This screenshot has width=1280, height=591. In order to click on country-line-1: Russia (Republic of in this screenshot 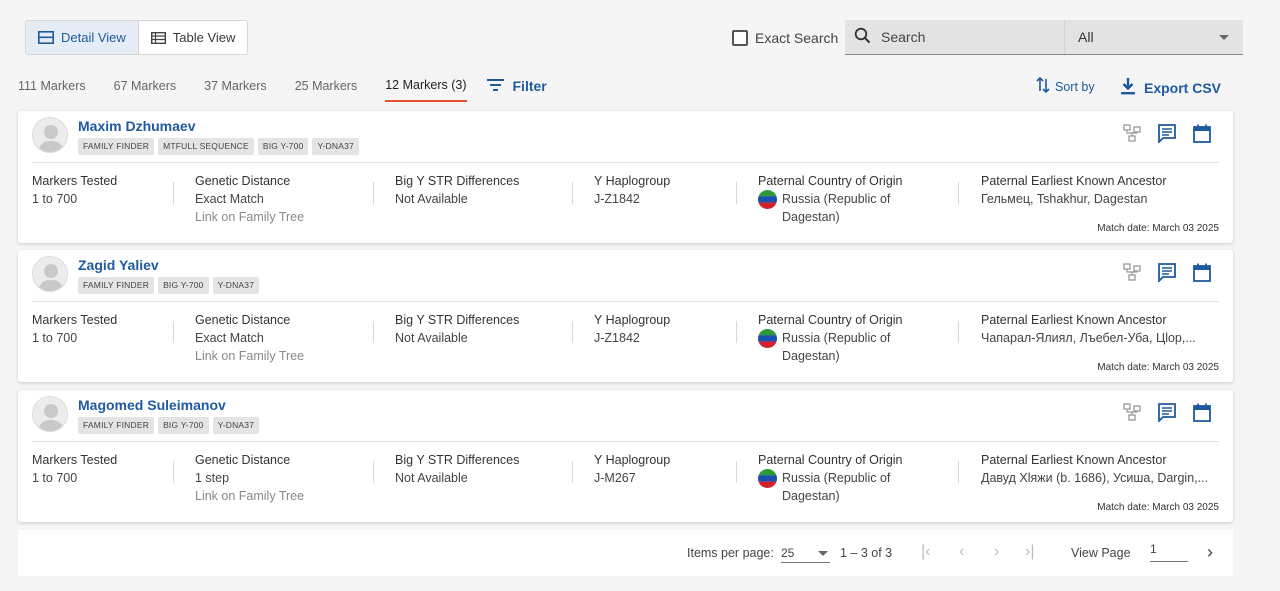, I will do `click(836, 199)`.